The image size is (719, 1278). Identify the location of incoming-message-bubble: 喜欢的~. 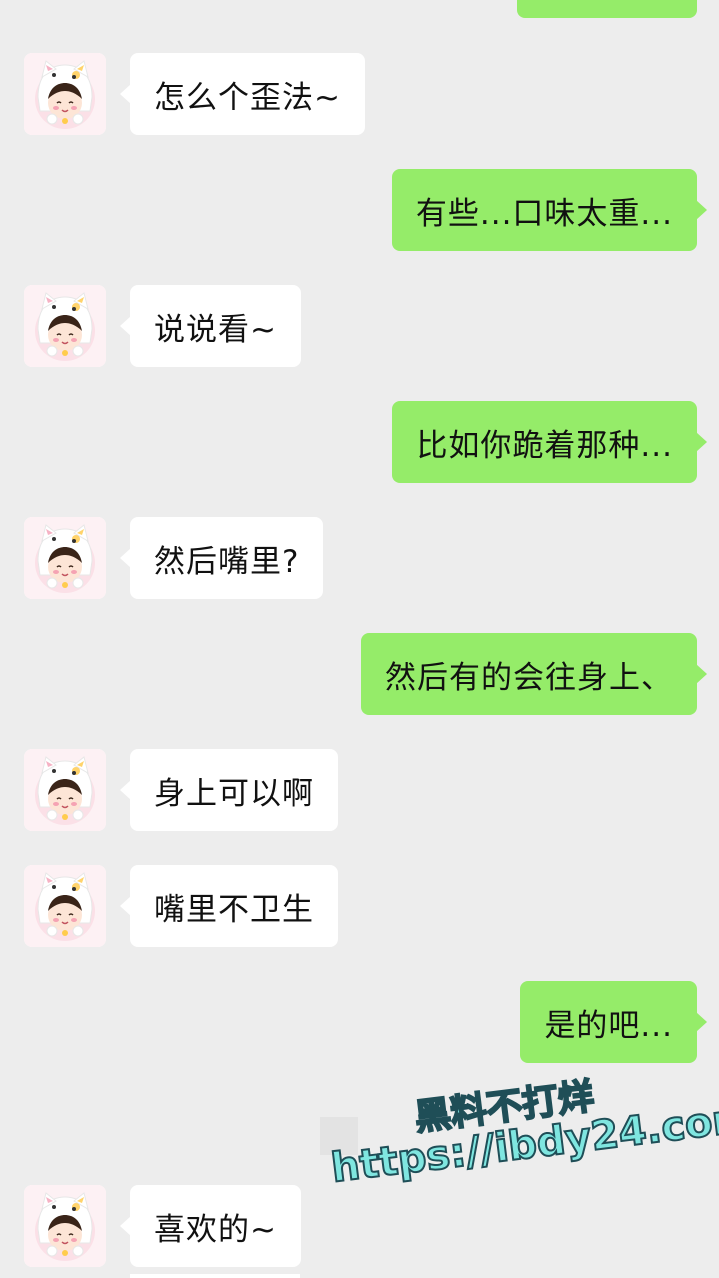
(210, 1226).